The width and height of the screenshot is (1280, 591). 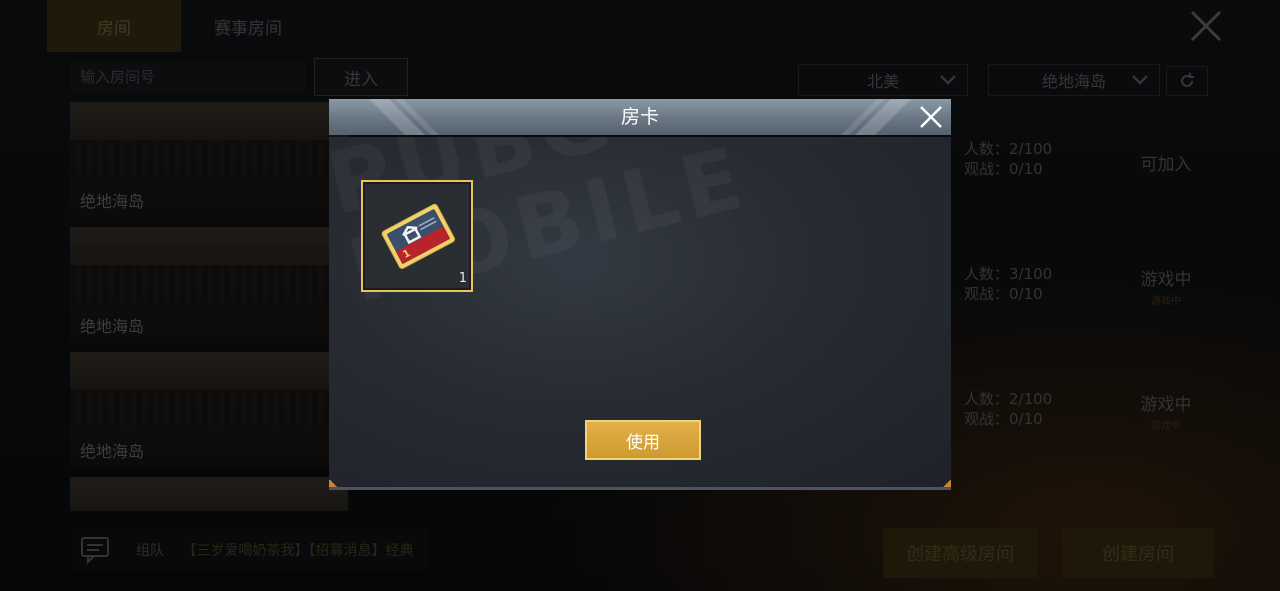 I want to click on close-icon, so click(x=931, y=117).